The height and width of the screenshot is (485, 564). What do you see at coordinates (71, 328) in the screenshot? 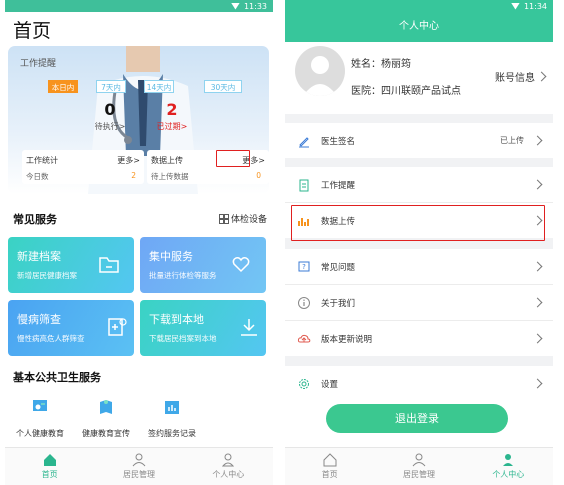
I see `chronic-screening-tile: 慢病筛查 慢性病高危人群筛查` at bounding box center [71, 328].